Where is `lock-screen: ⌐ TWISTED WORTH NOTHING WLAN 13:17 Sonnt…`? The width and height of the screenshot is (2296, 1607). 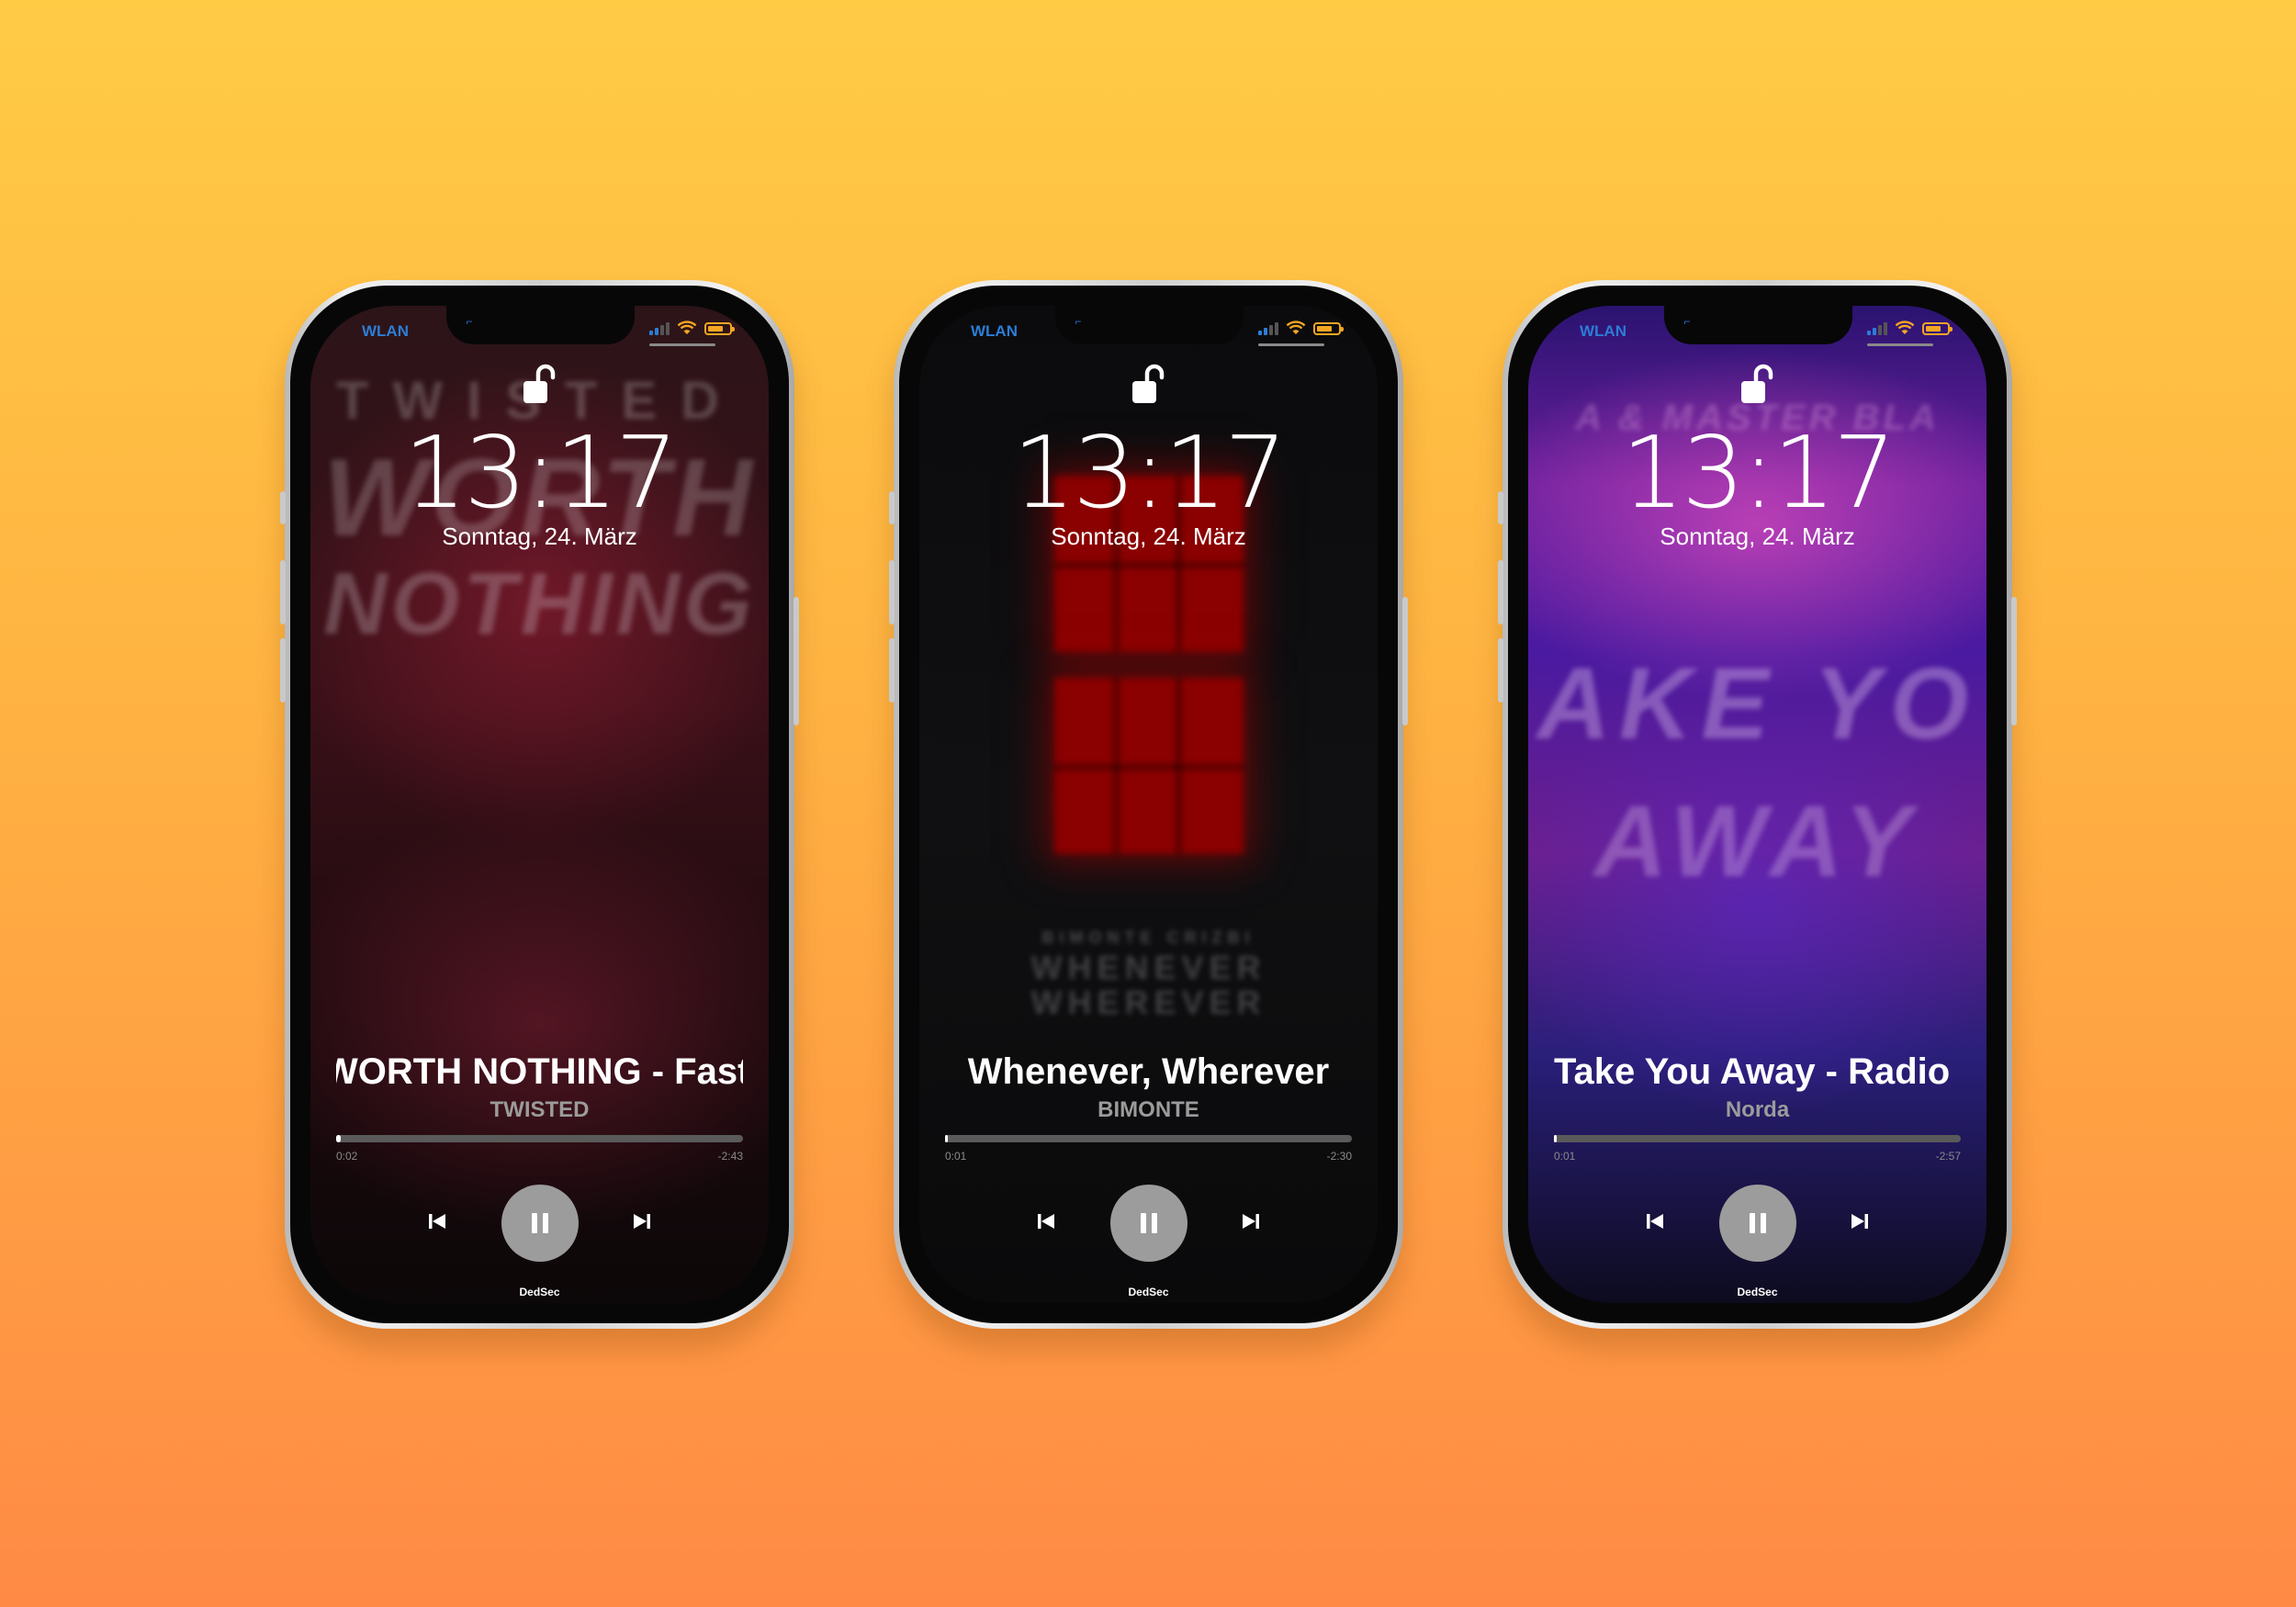 lock-screen: ⌐ TWISTED WORTH NOTHING WLAN 13:17 Sonnt… is located at coordinates (539, 804).